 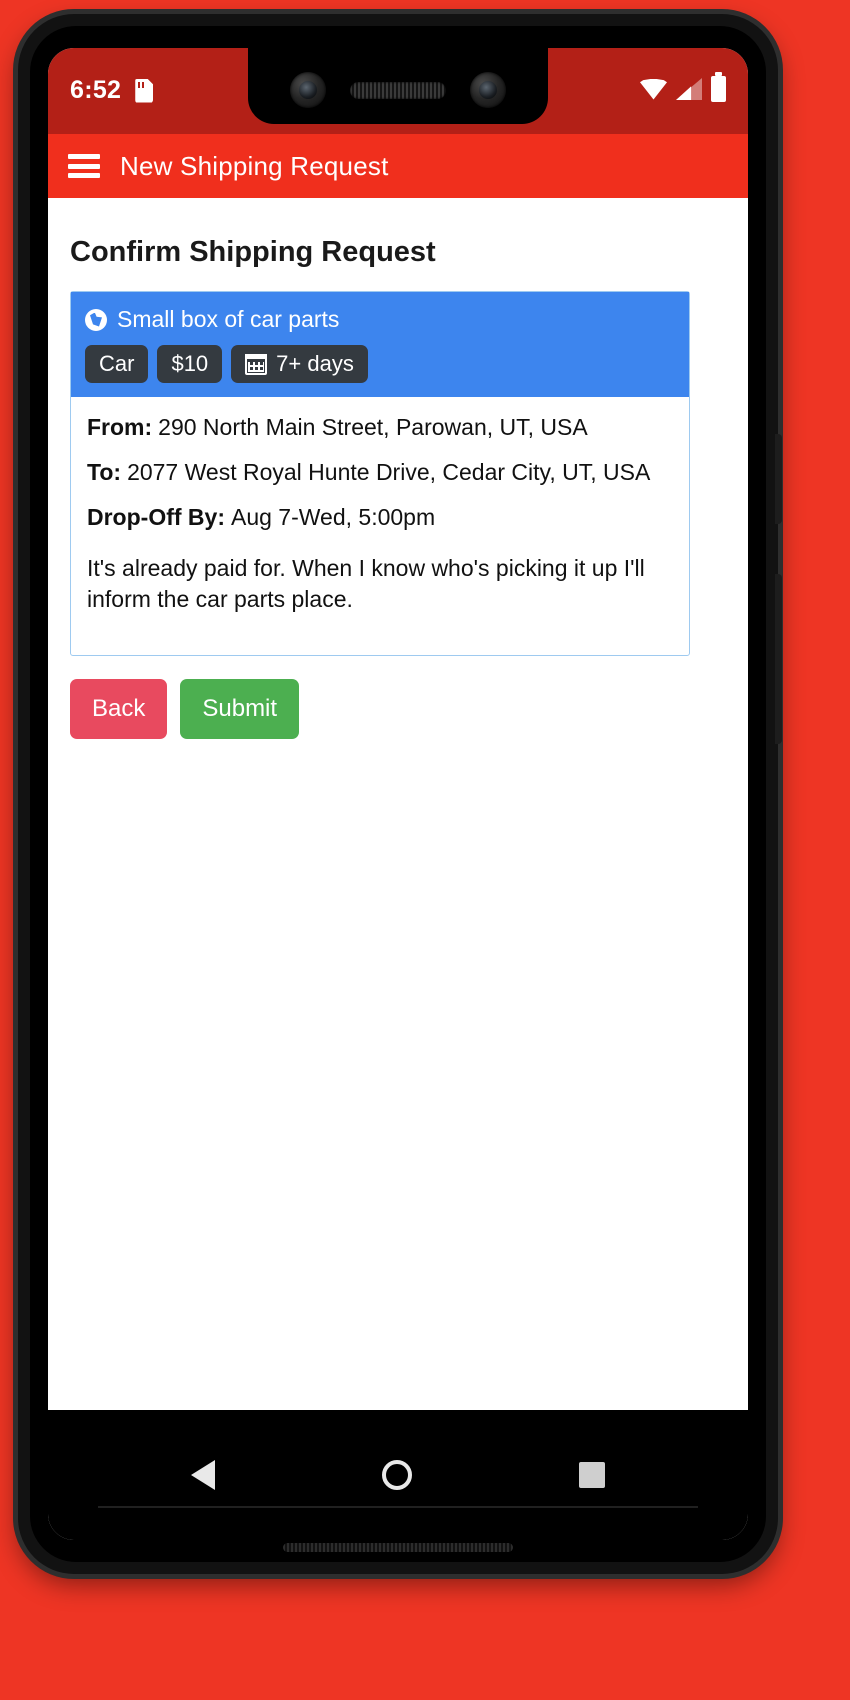 What do you see at coordinates (84, 166) in the screenshot?
I see `hamburger-menu-icon` at bounding box center [84, 166].